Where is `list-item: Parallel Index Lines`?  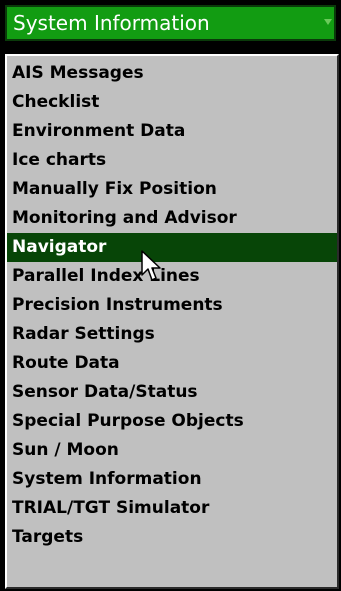
list-item: Parallel Index Lines is located at coordinates (172, 276).